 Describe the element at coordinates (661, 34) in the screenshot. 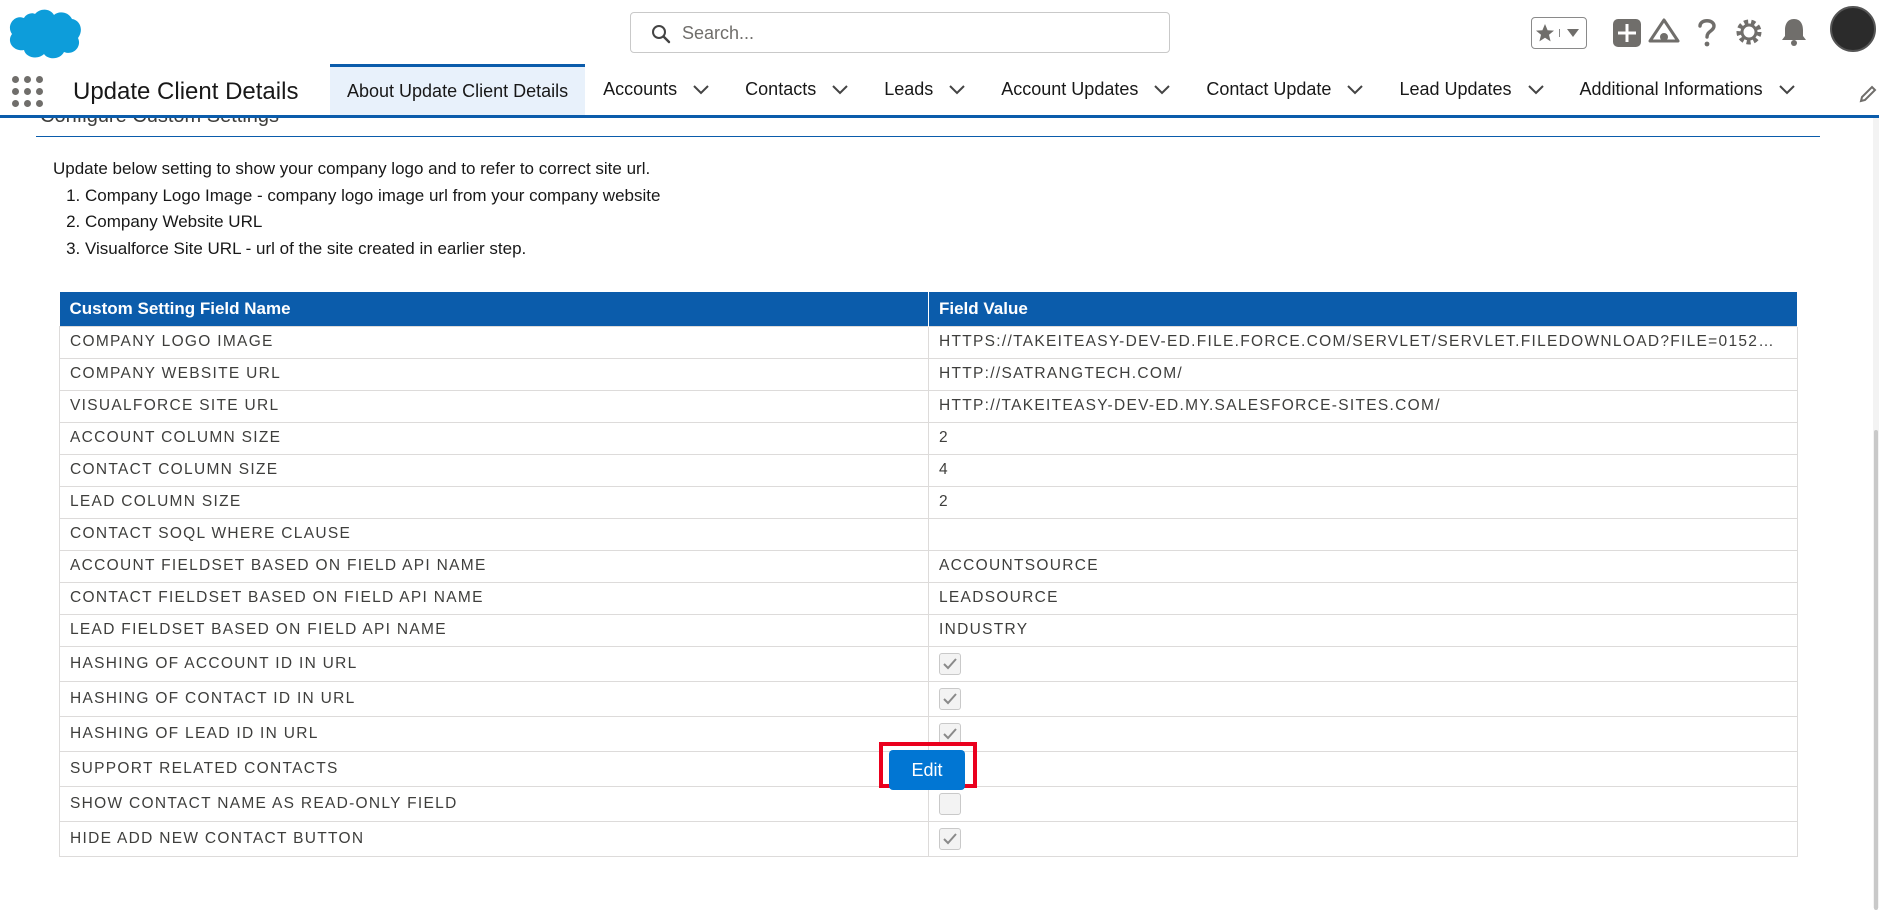

I see `search-icon` at that location.